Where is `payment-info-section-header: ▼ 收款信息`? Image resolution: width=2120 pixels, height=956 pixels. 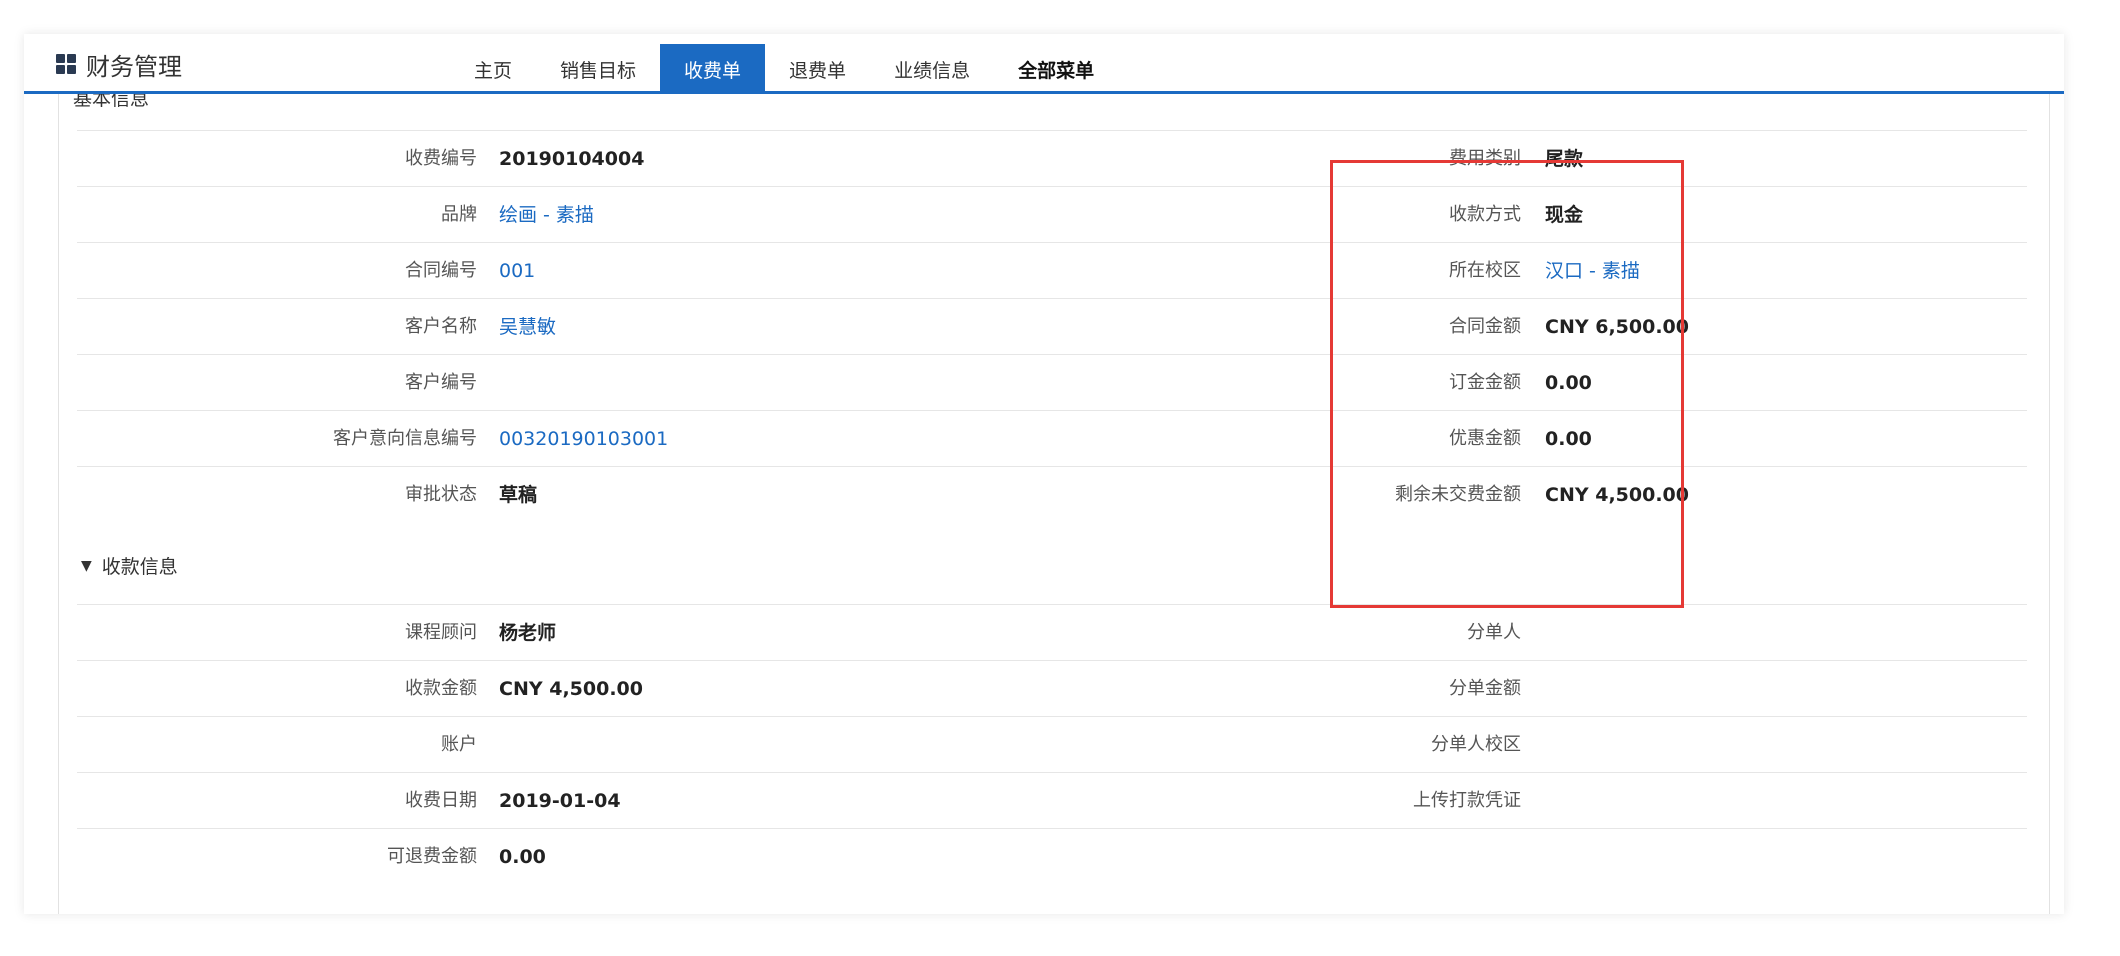
payment-info-section-header: ▼ 收款信息 is located at coordinates (129, 565).